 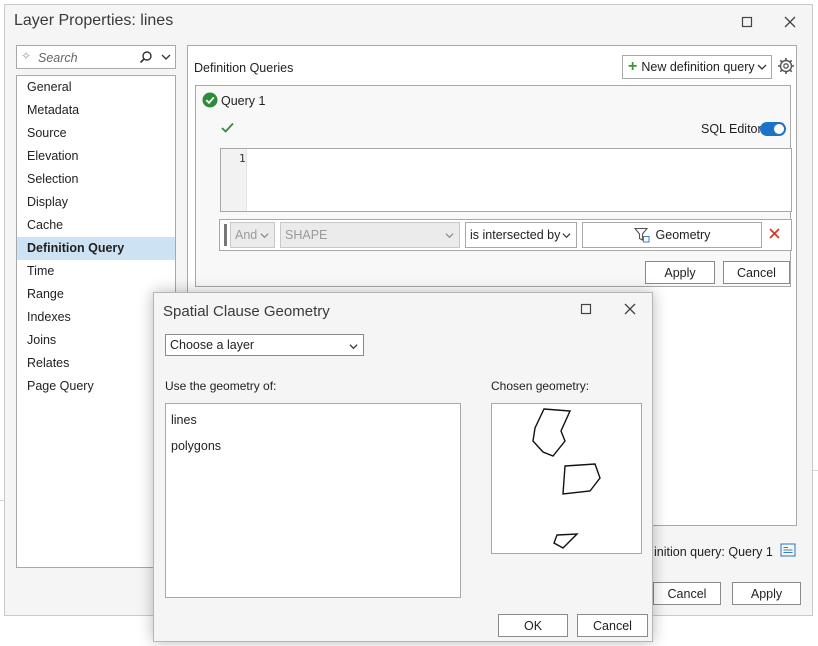 I want to click on gear-icon, so click(x=786, y=66).